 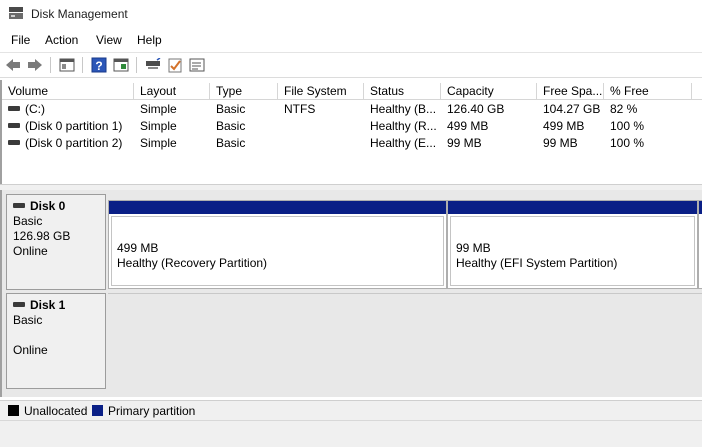 What do you see at coordinates (572, 251) in the screenshot?
I see `partition-body: 99 MB Healthy (EFI System Partition)` at bounding box center [572, 251].